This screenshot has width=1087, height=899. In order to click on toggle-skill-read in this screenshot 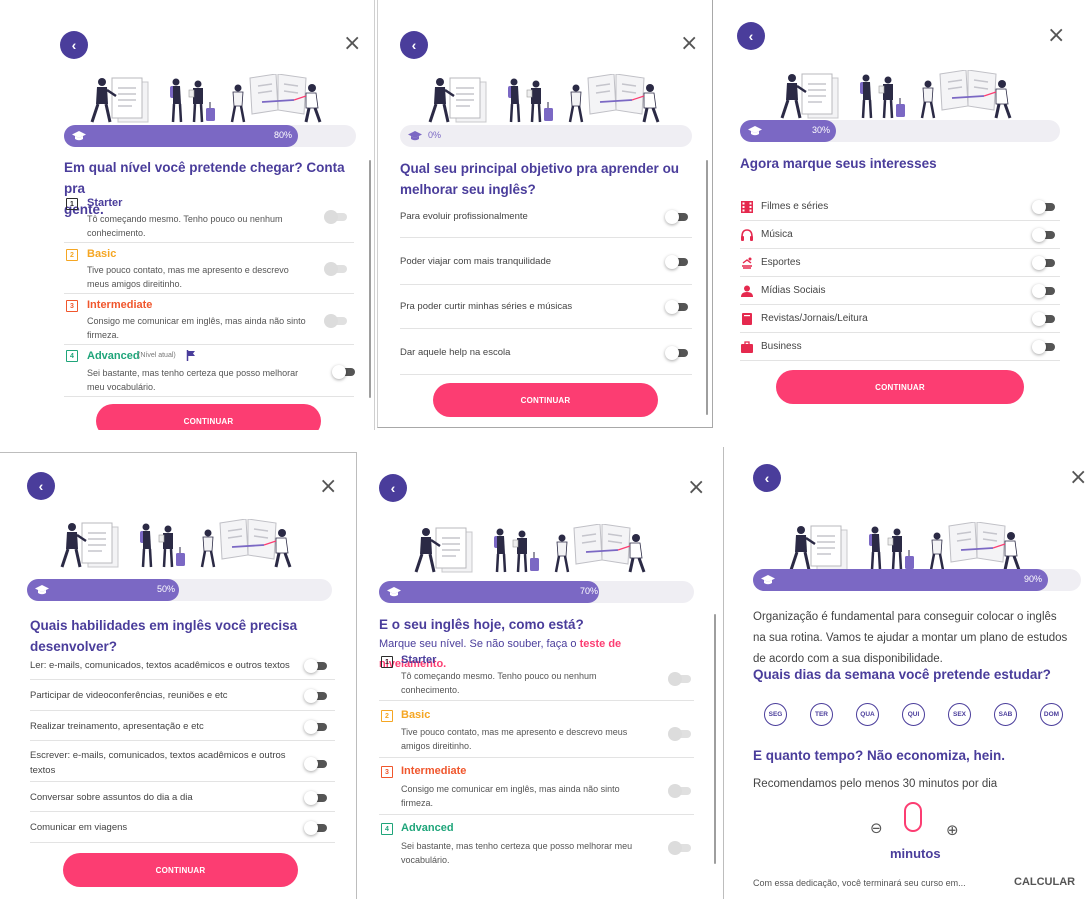, I will do `click(315, 666)`.